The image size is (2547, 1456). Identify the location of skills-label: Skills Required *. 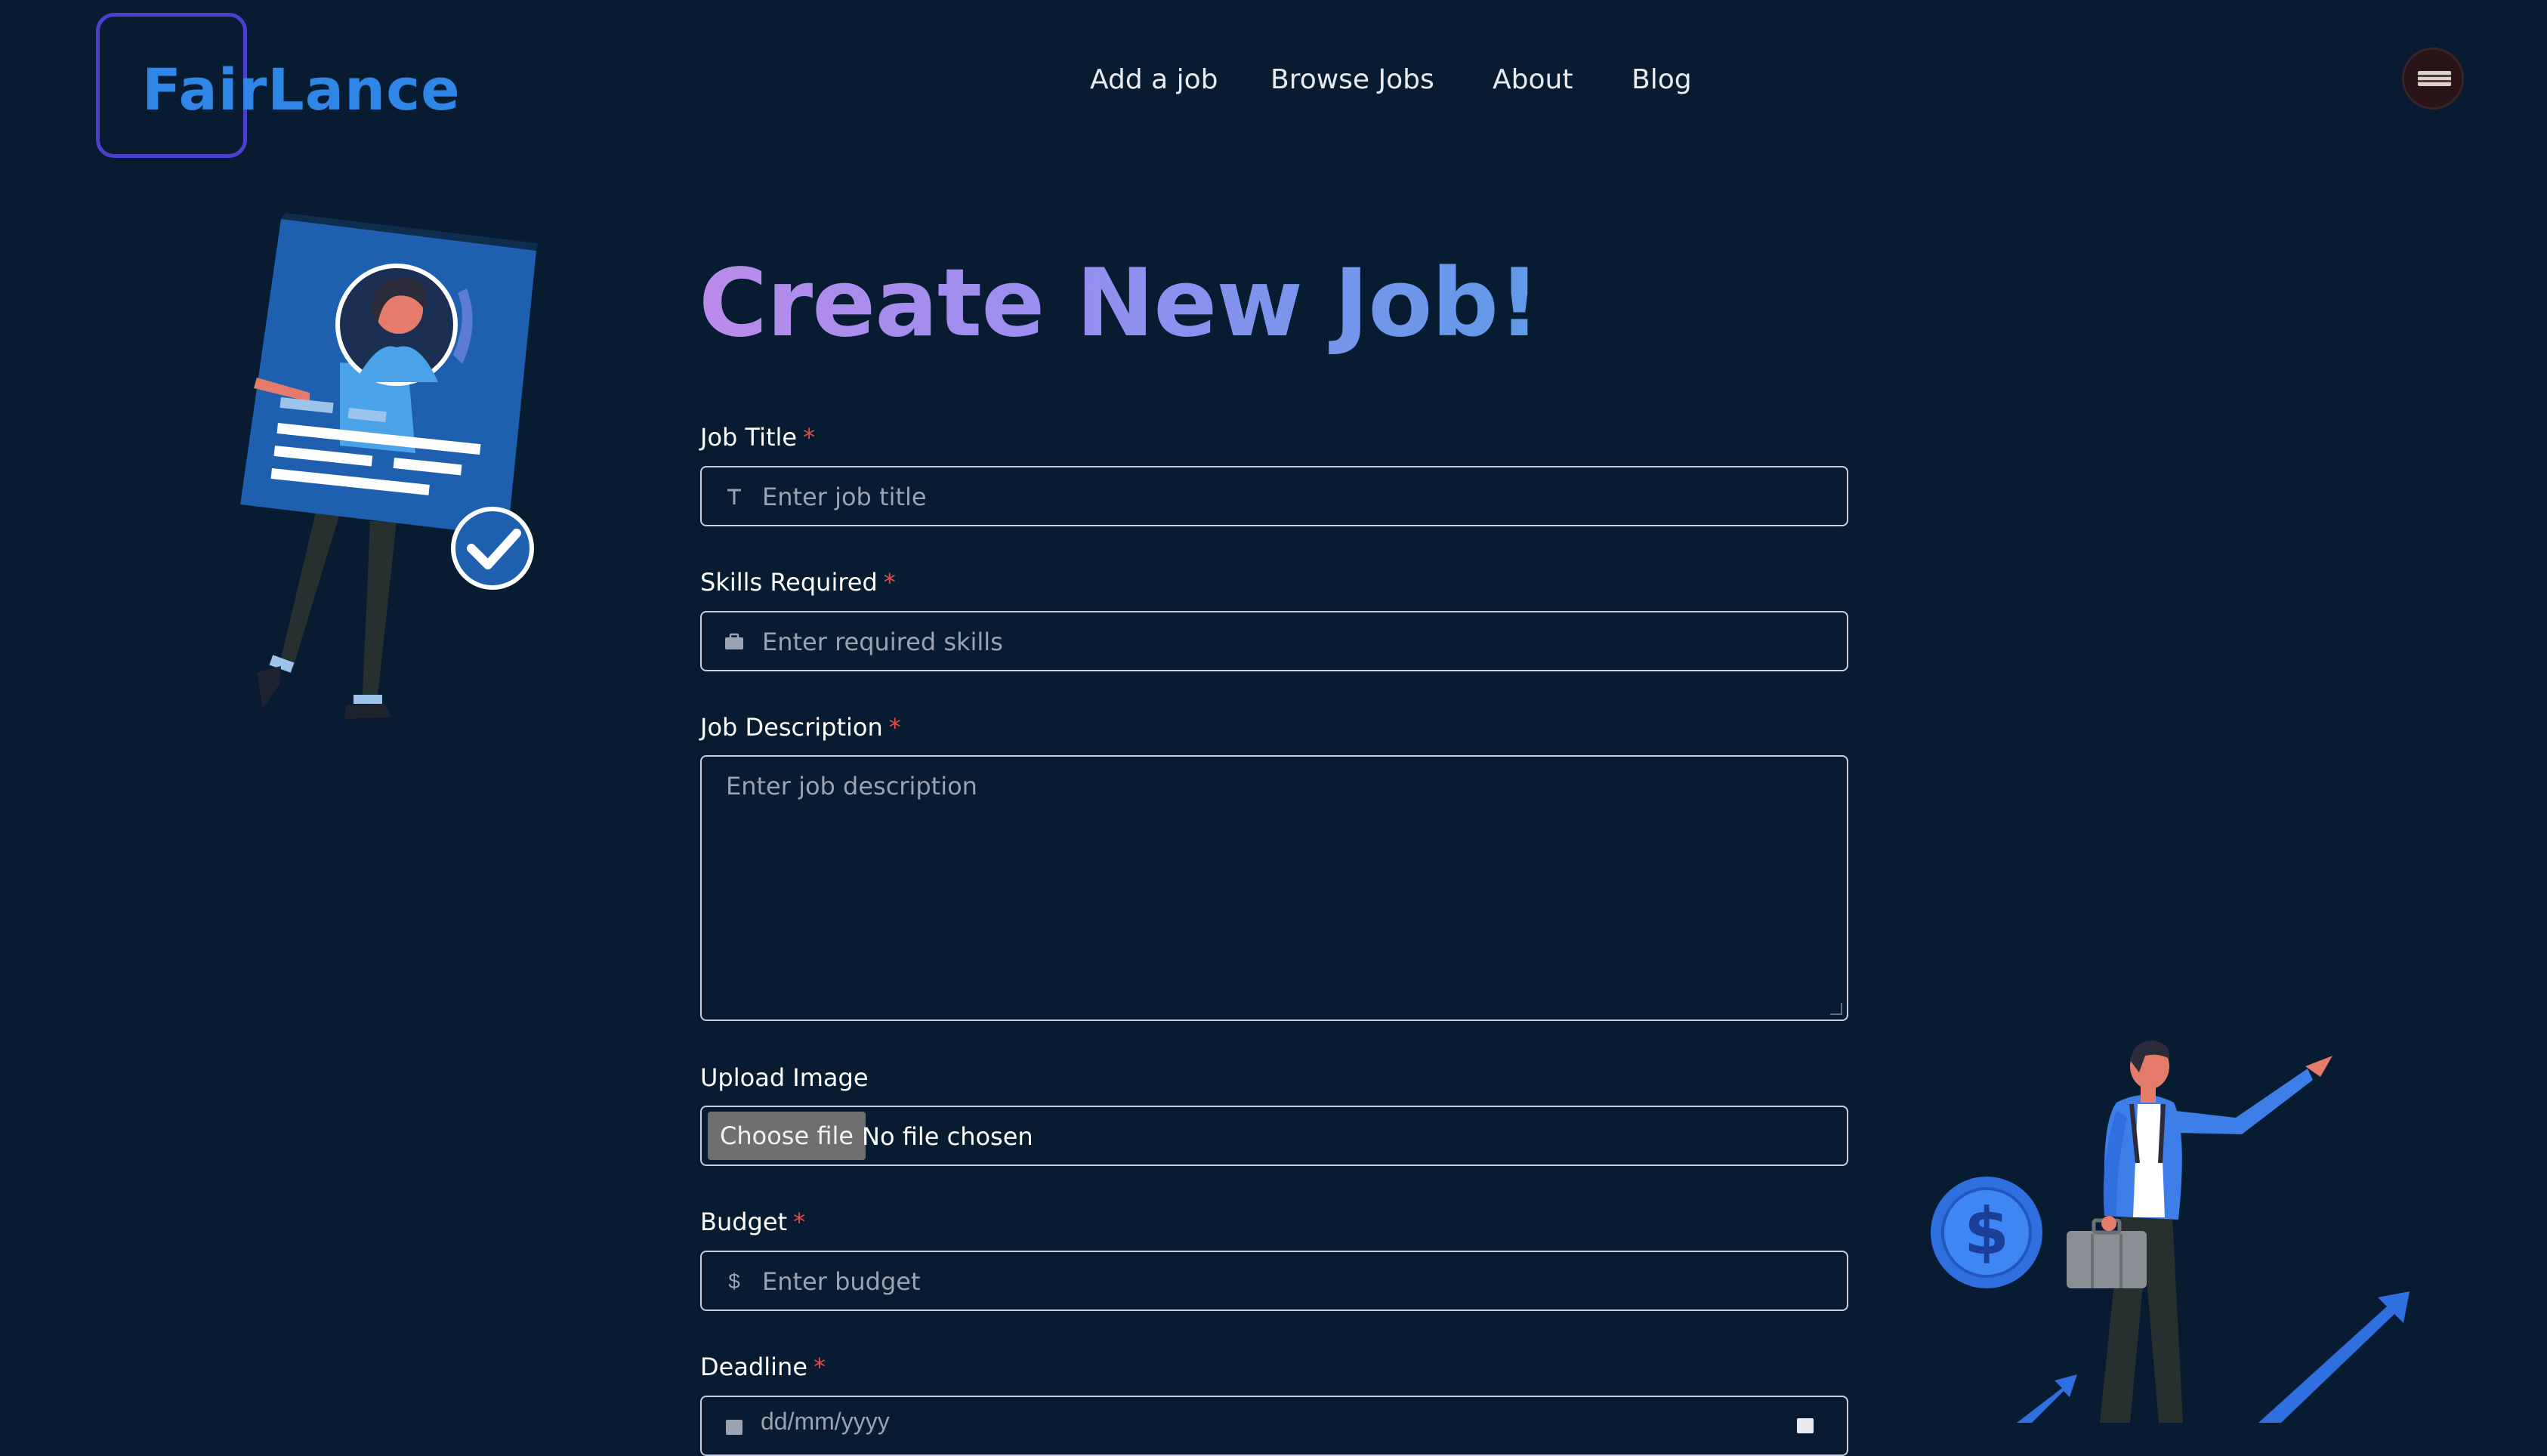
(798, 582).